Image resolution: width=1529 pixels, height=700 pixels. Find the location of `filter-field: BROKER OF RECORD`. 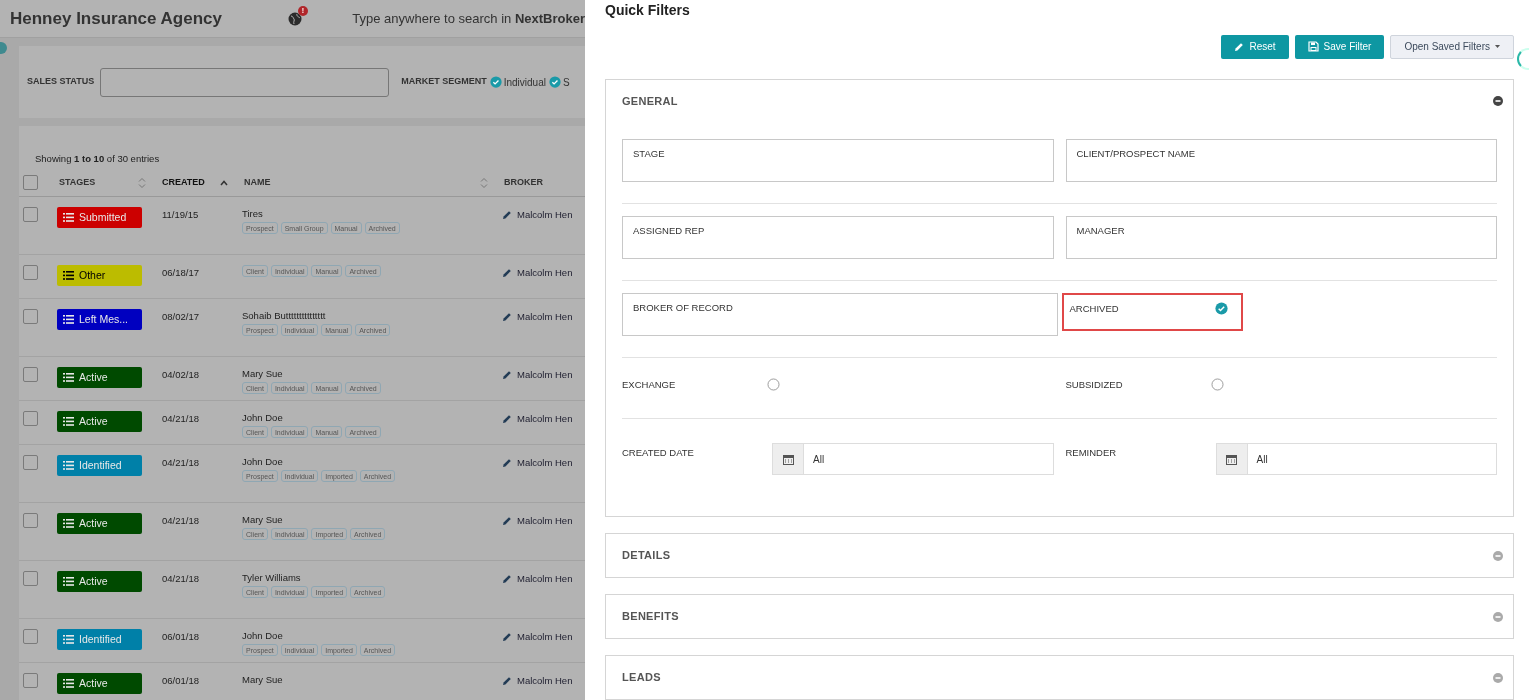

filter-field: BROKER OF RECORD is located at coordinates (840, 314).